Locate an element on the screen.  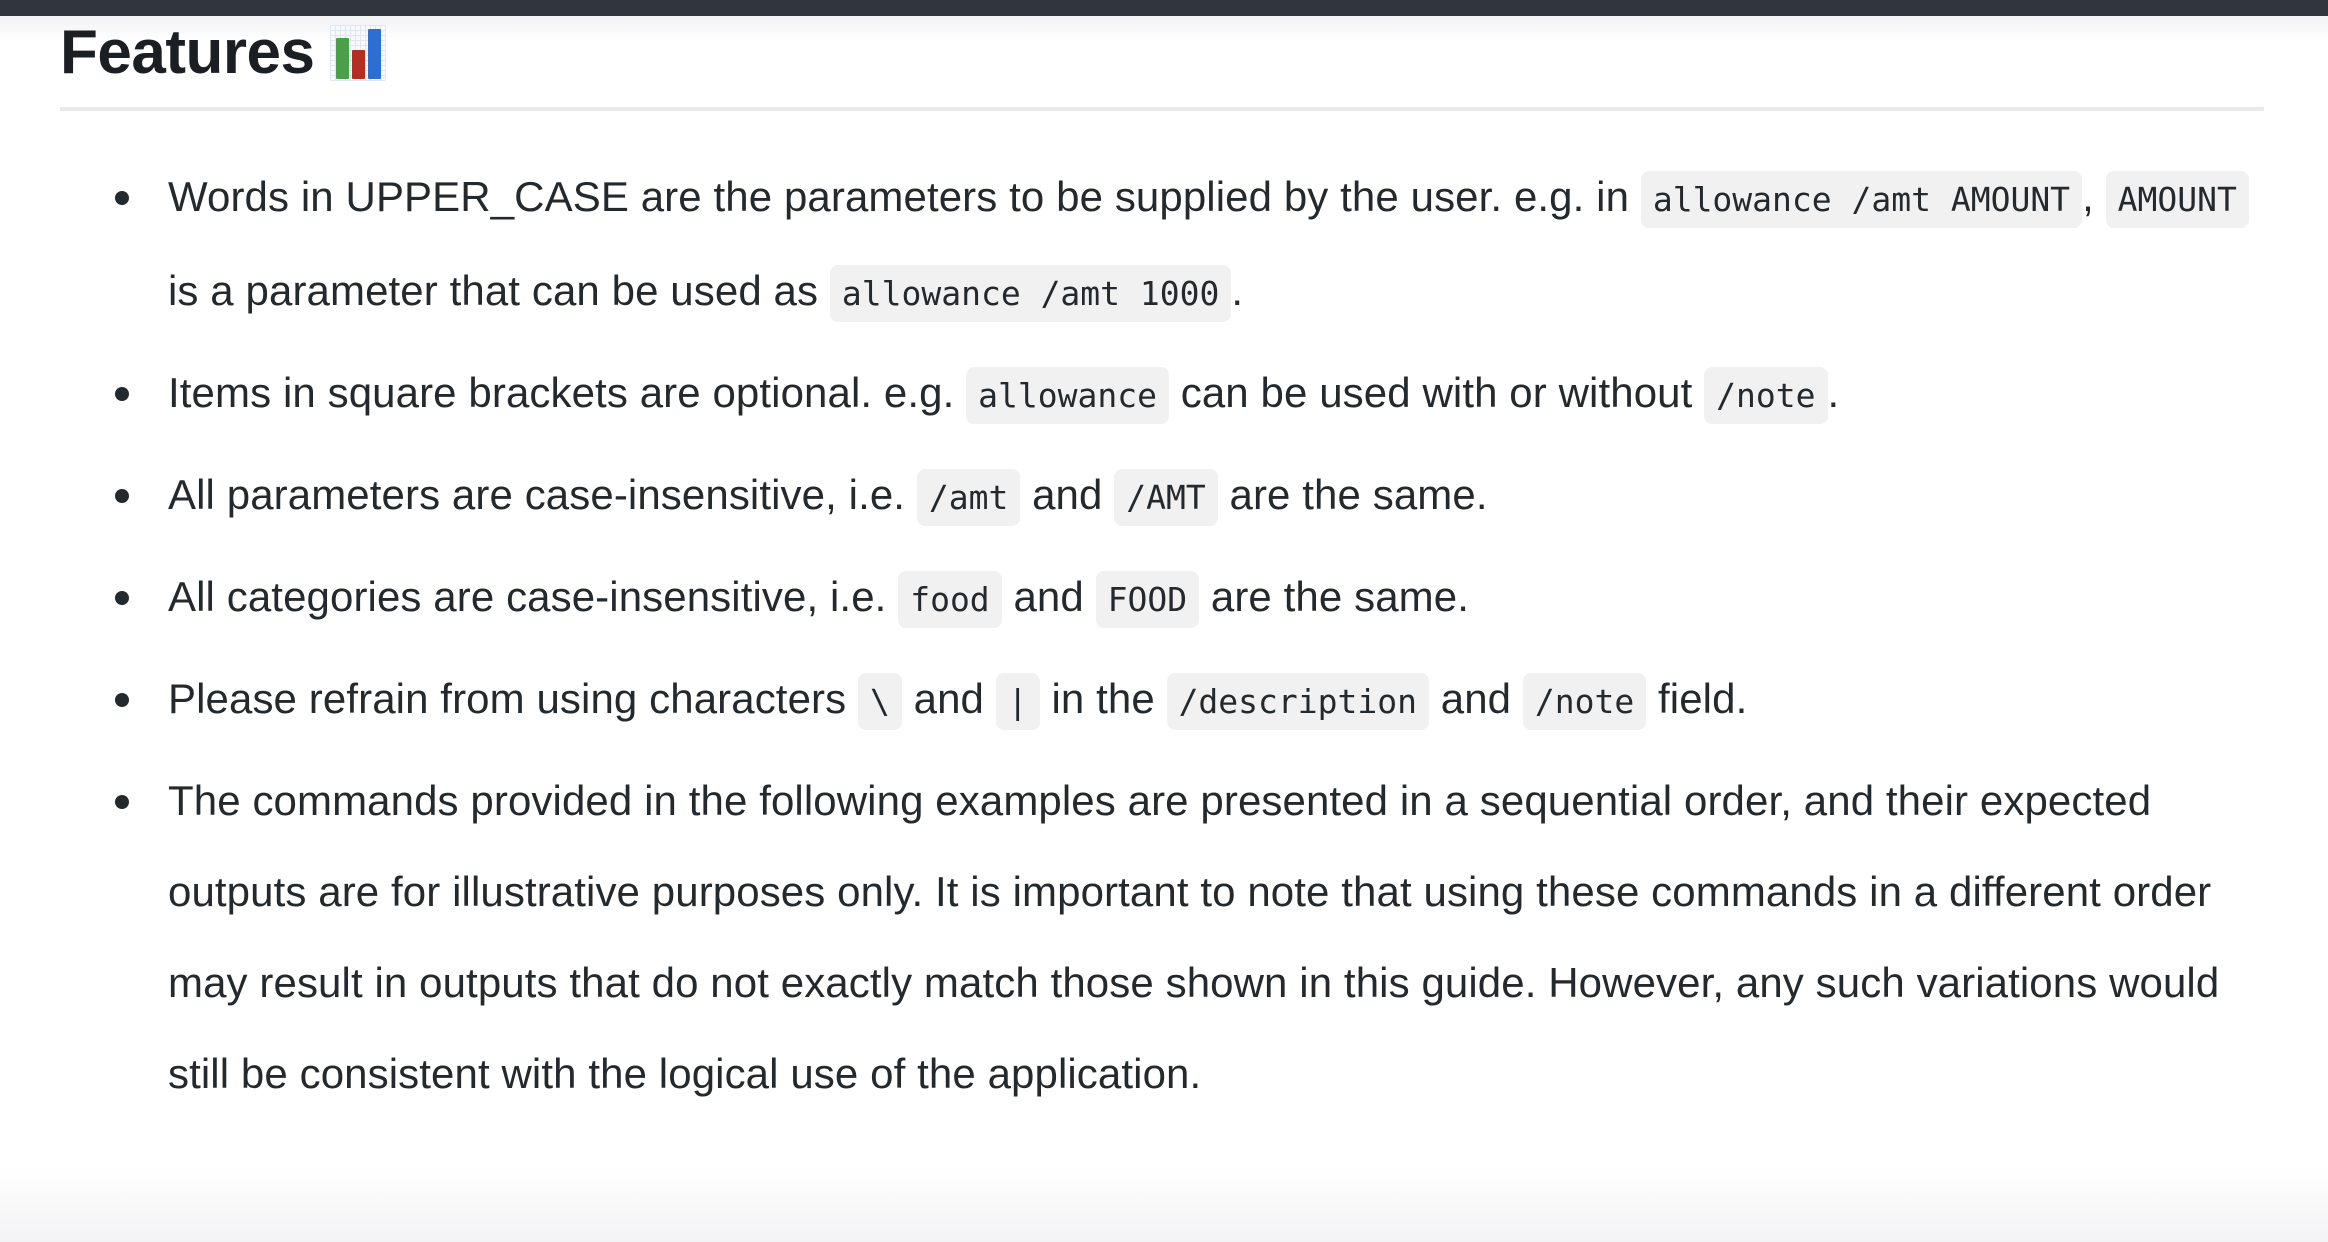
top-navbar is located at coordinates (1164, 8).